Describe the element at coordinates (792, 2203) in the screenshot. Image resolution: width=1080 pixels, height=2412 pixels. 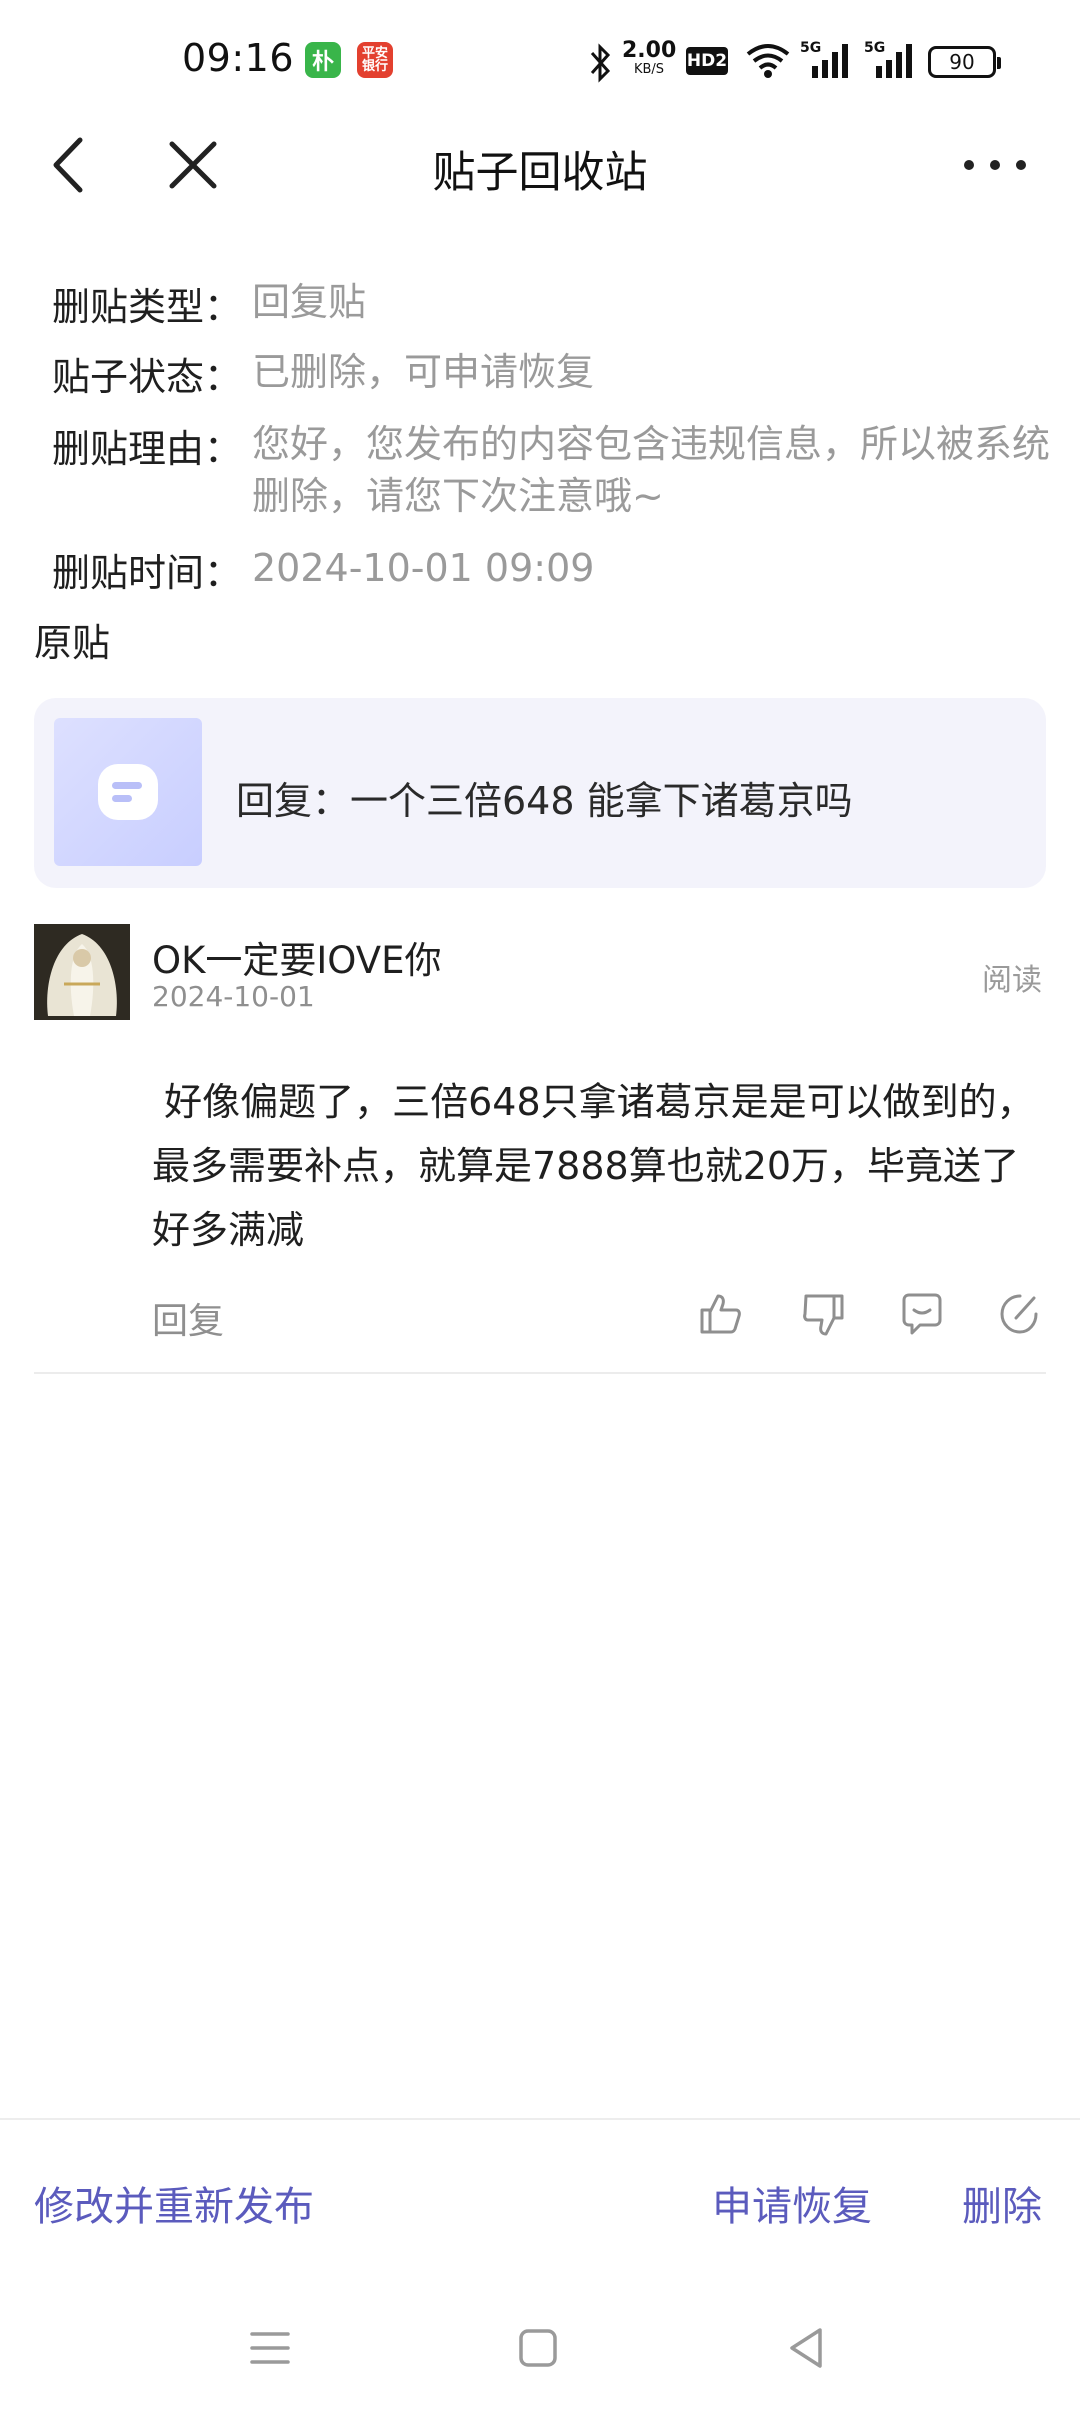
I see `request-restore-button: 申请恢复` at that location.